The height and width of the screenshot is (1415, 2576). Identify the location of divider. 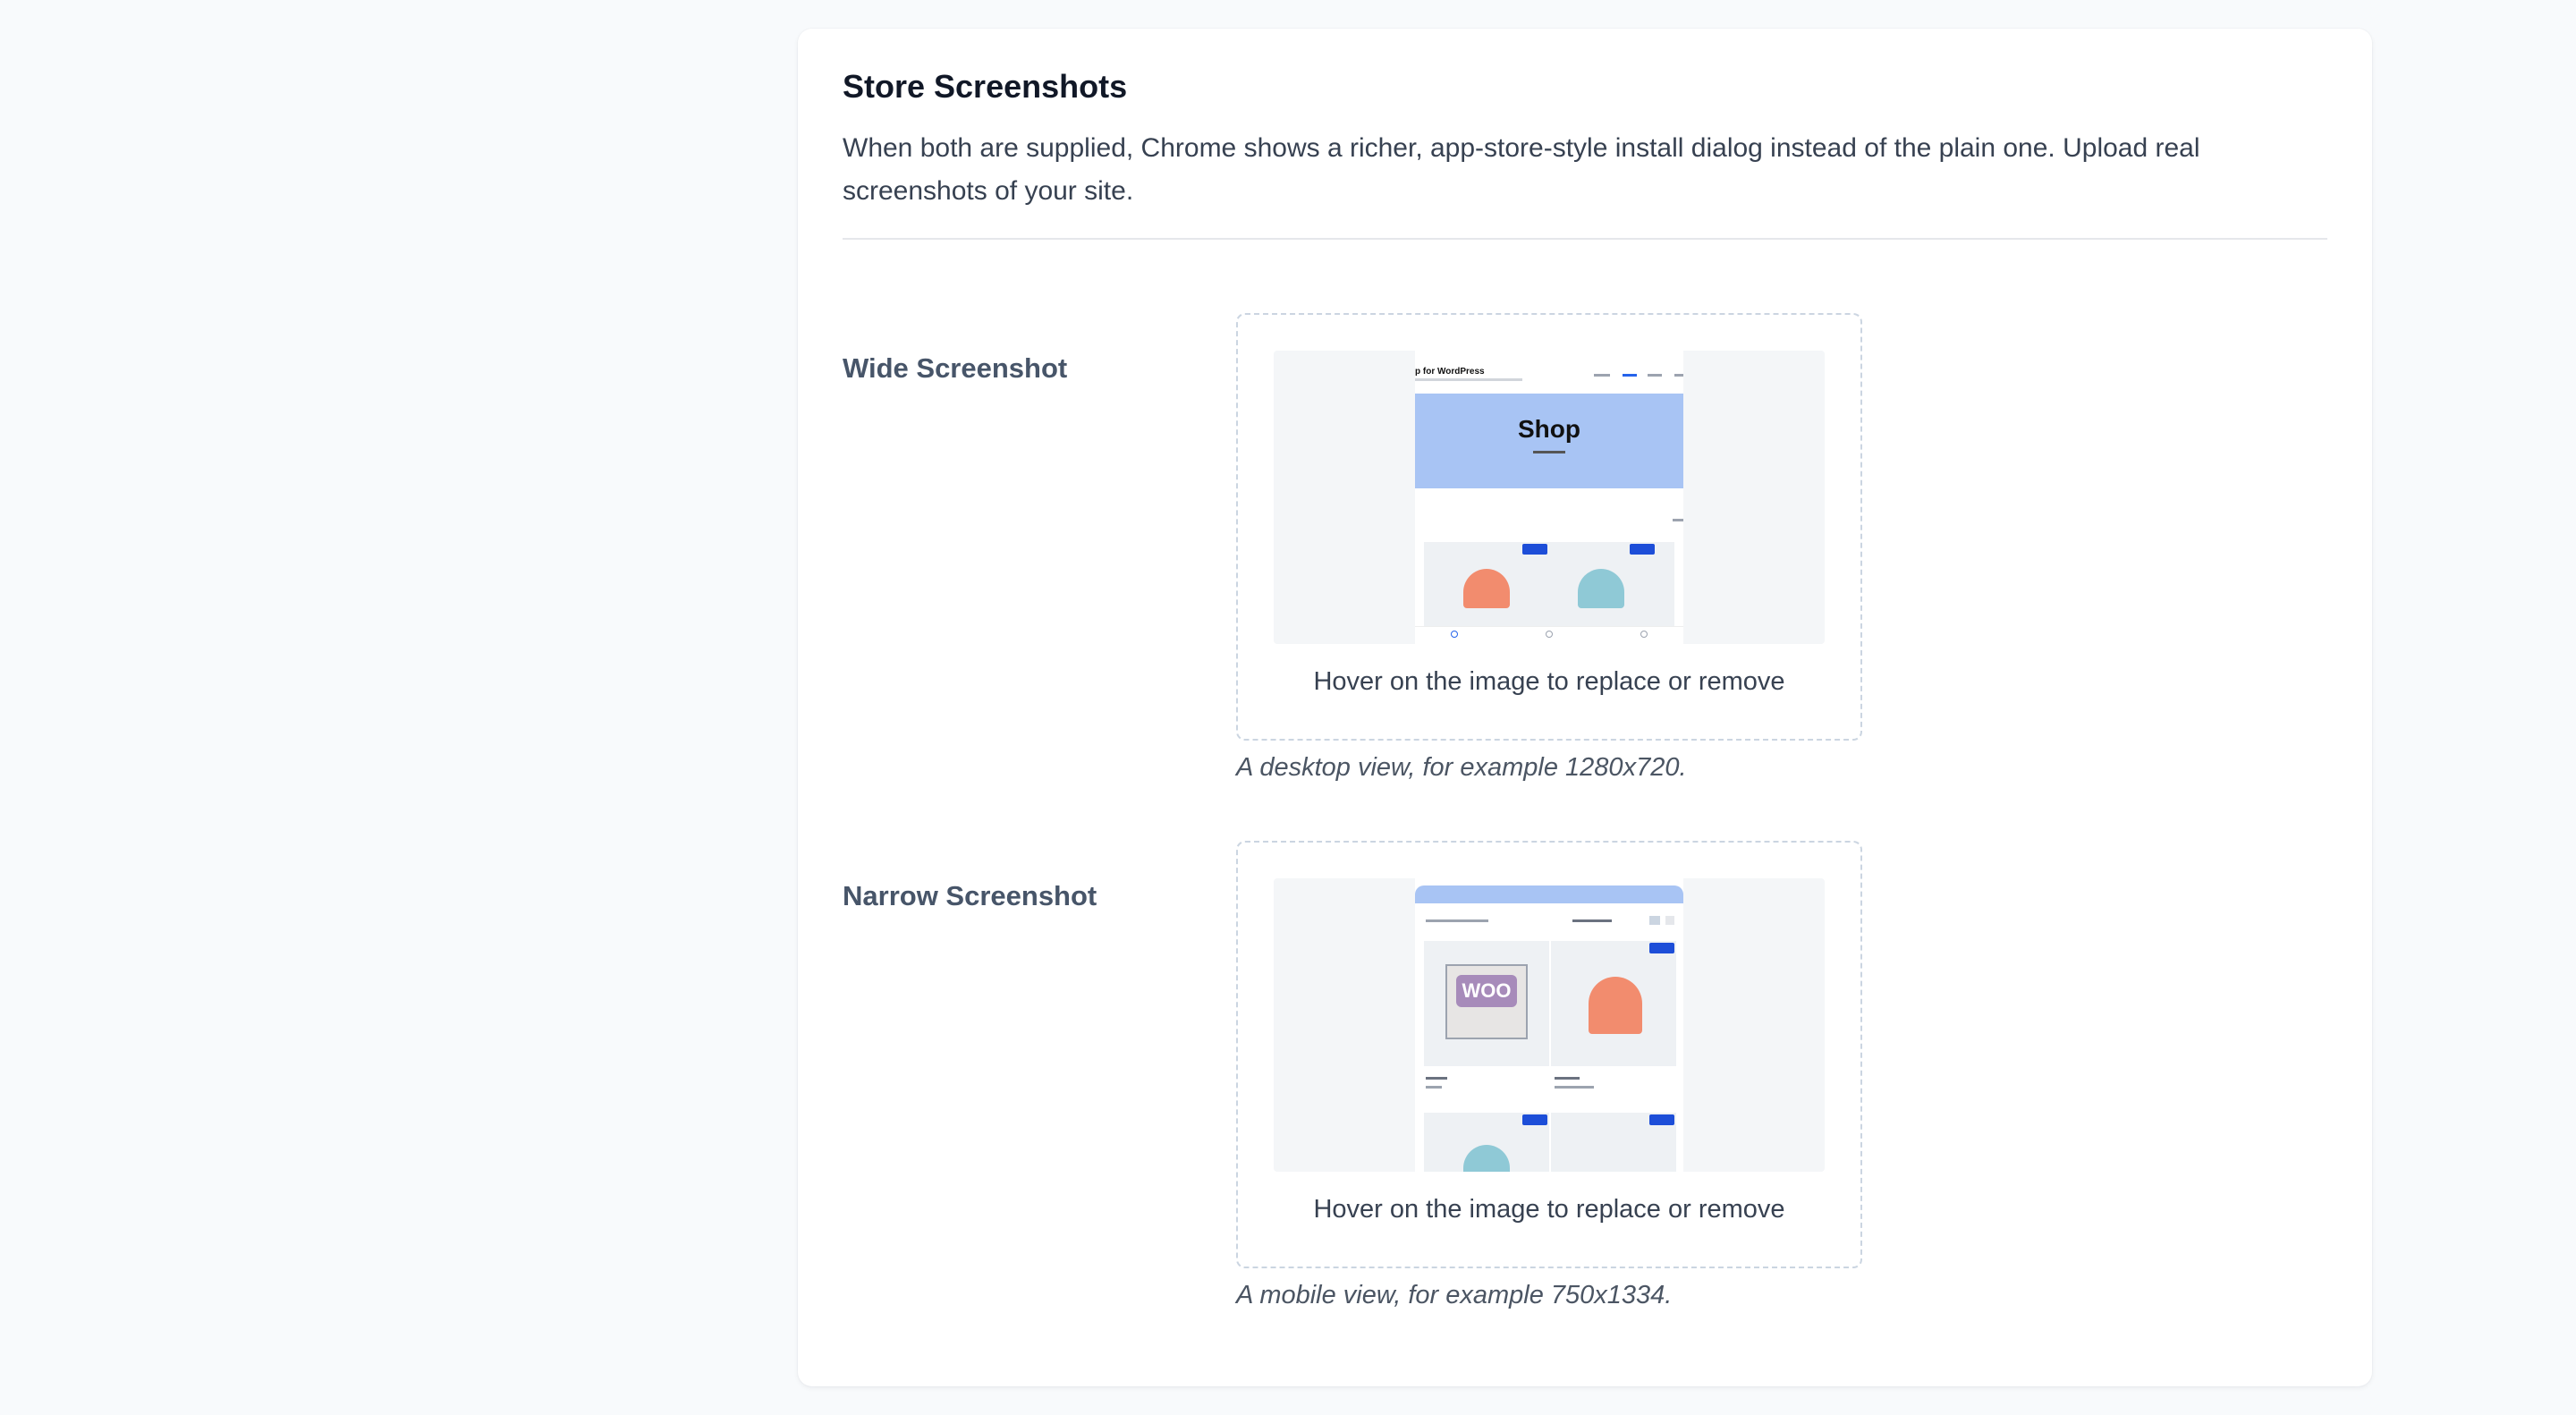
(1585, 239).